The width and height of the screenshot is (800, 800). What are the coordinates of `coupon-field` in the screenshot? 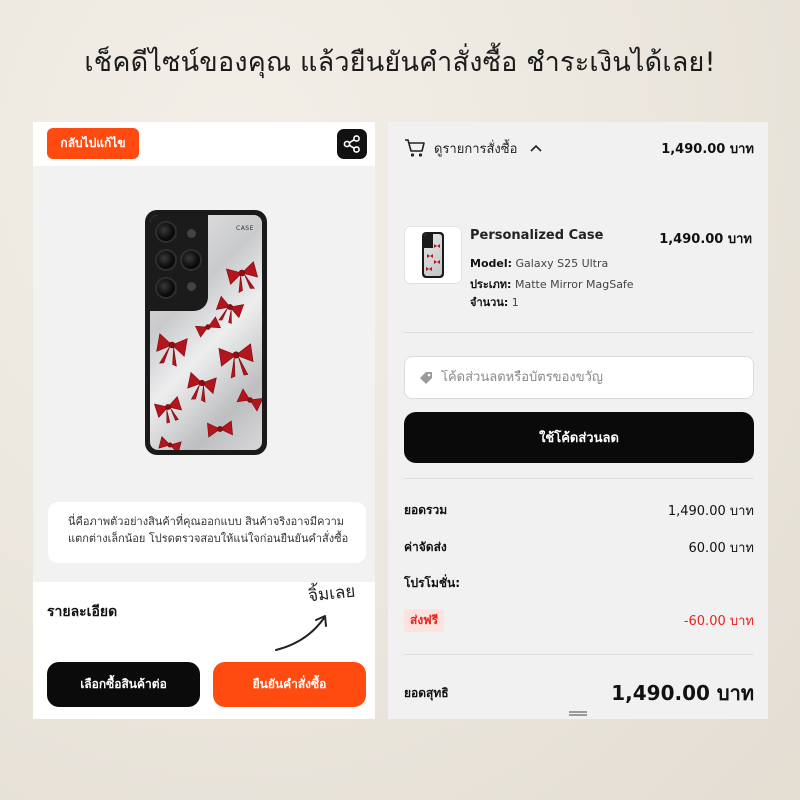 It's located at (579, 377).